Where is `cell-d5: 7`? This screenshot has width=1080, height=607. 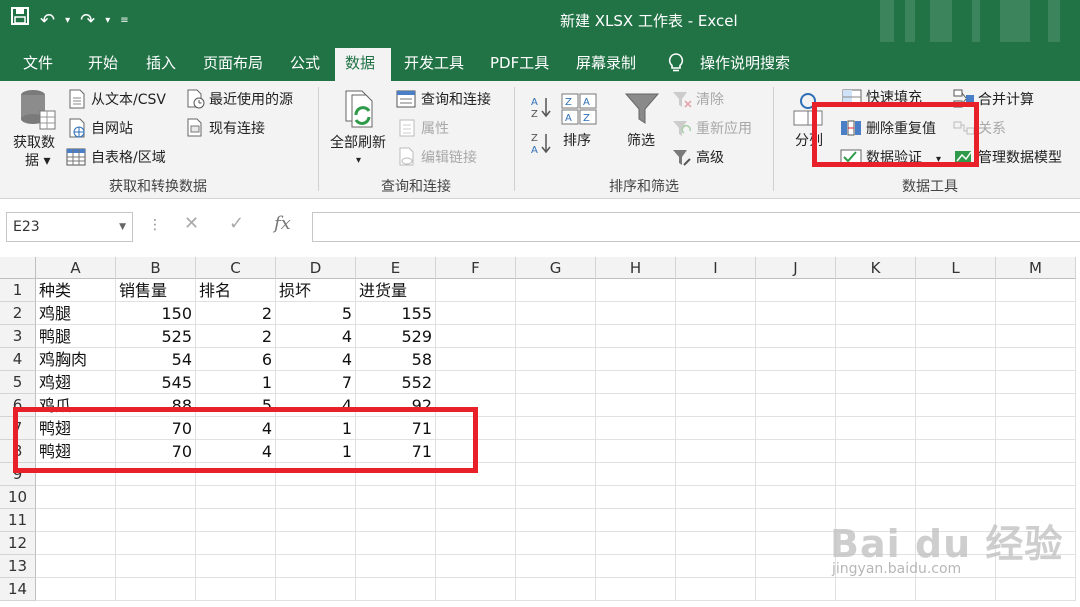 cell-d5: 7 is located at coordinates (316, 382).